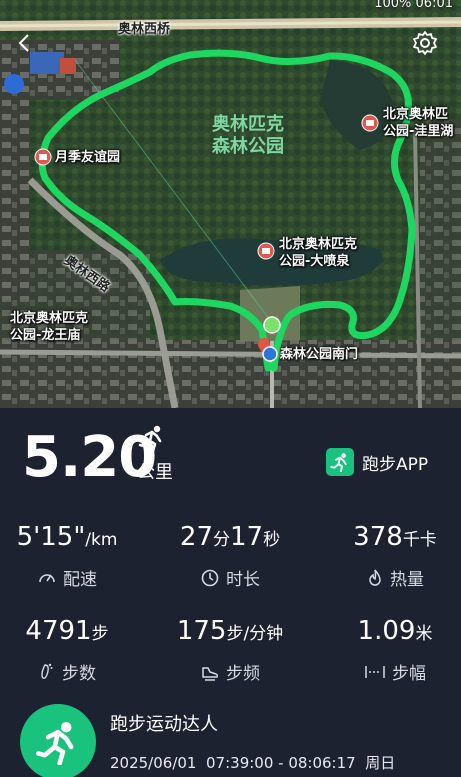 The width and height of the screenshot is (461, 777). I want to click on stat-unit: 步, so click(100, 634).